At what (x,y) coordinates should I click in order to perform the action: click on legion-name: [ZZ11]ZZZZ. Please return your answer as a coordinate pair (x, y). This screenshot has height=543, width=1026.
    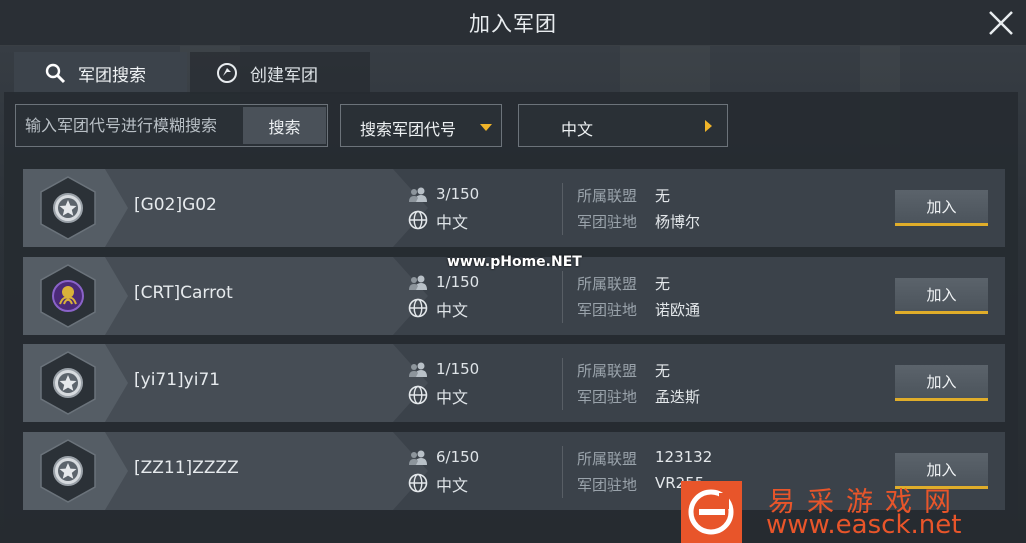
    Looking at the image, I should click on (186, 468).